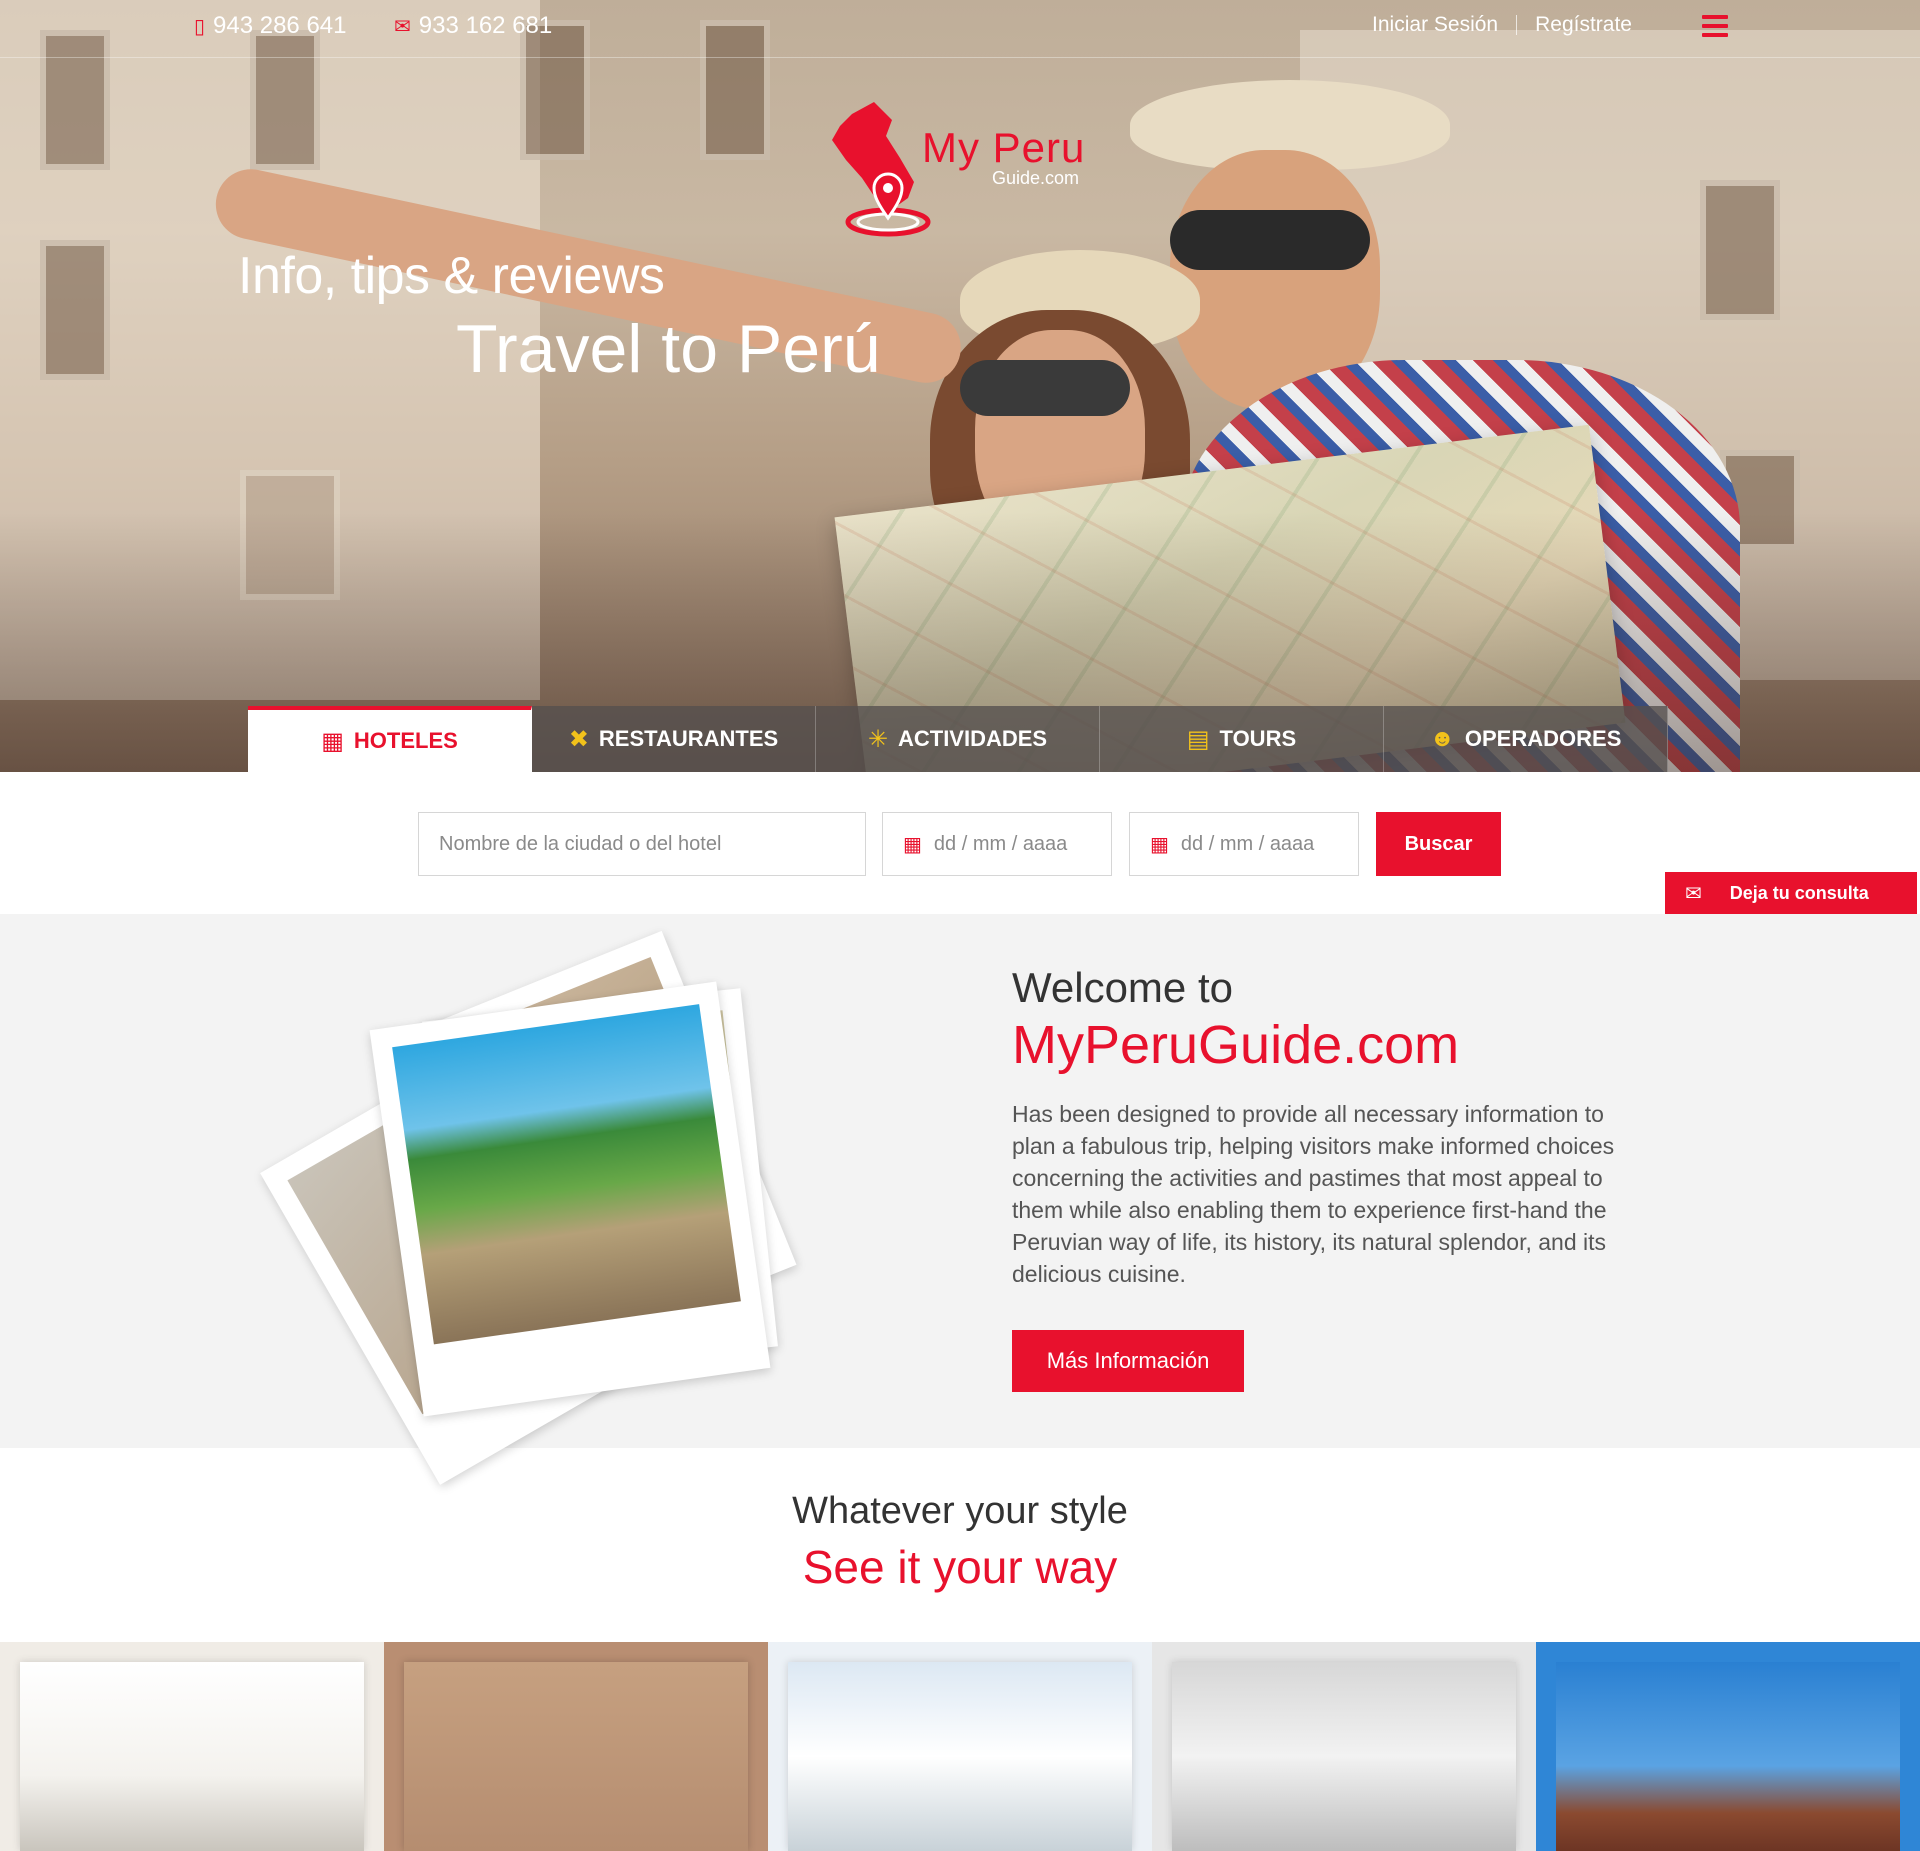  I want to click on city-hotel-input: Nombre de la ciudad o del hotel, so click(642, 844).